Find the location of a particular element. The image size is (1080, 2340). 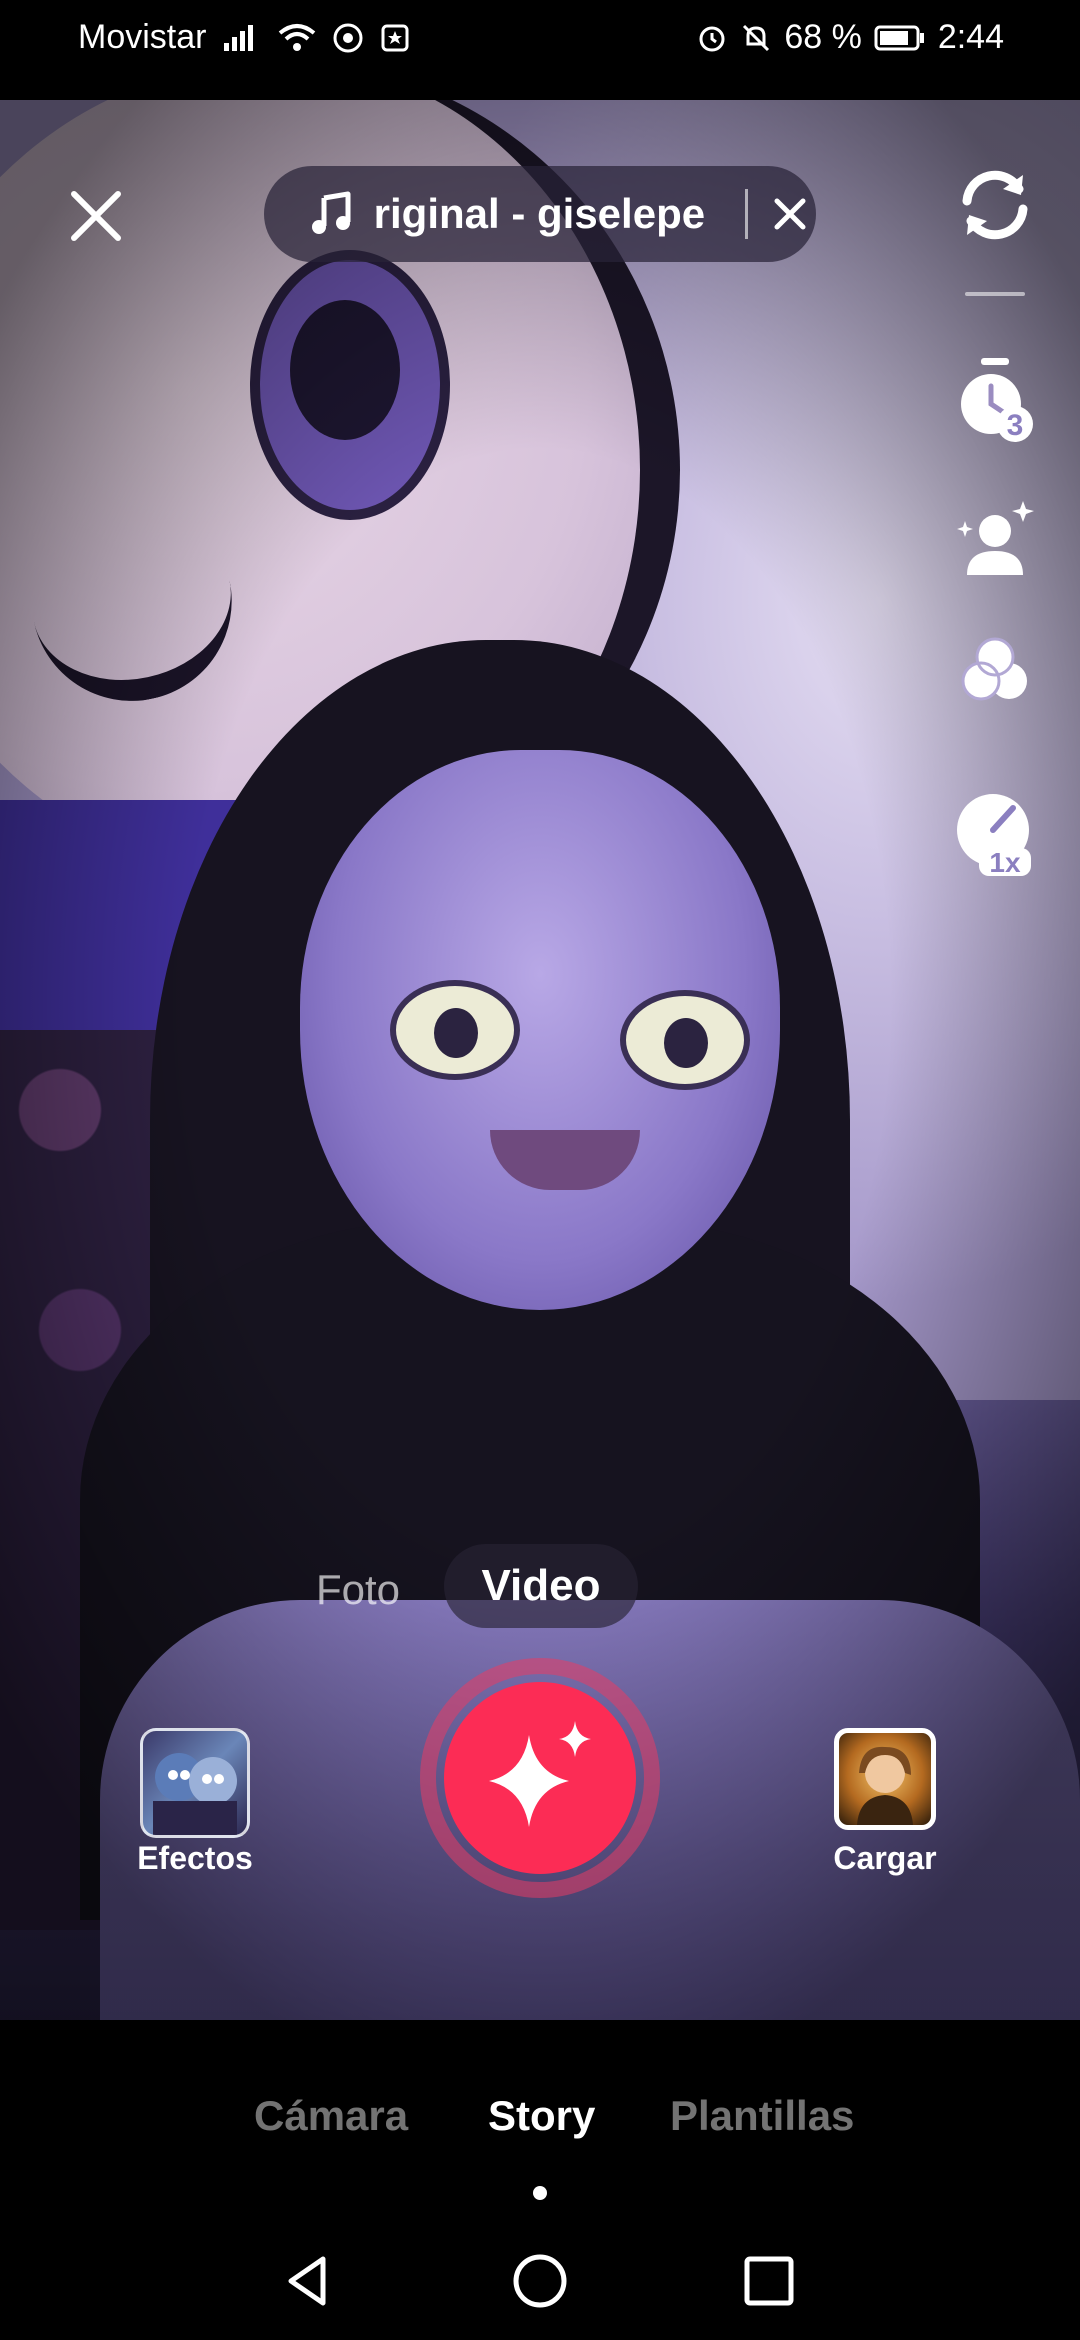

carrier-name: Movistar is located at coordinates (142, 37).